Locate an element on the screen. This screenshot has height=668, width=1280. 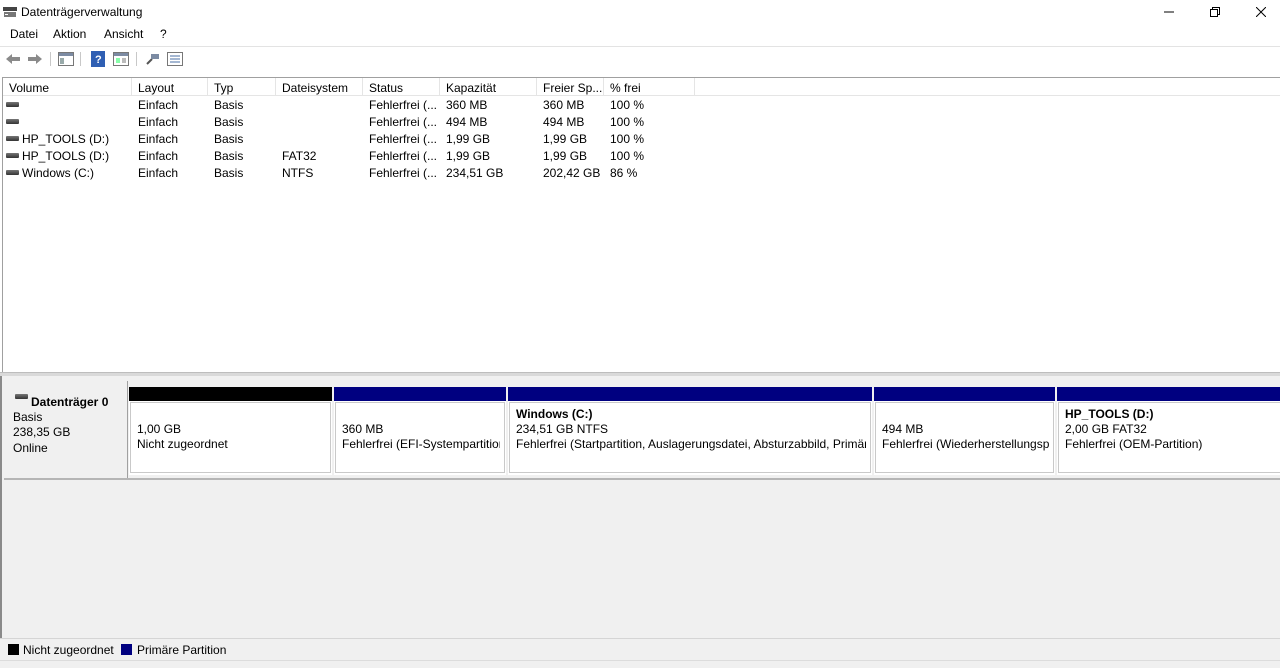
connect-icon is located at coordinates (152, 59).